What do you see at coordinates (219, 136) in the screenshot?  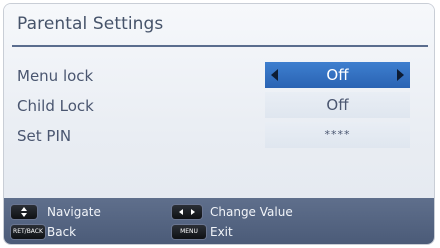 I see `set-pin-row: Set PIN ****` at bounding box center [219, 136].